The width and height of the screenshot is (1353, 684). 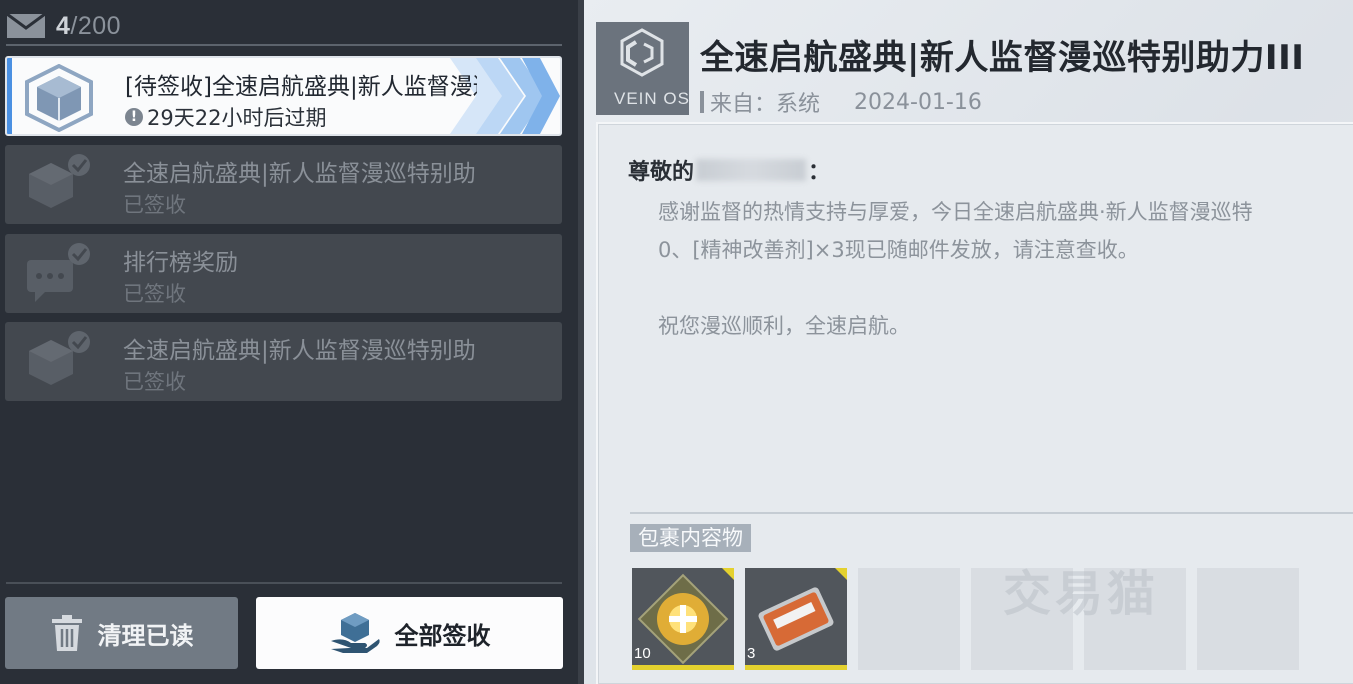 What do you see at coordinates (299, 174) in the screenshot?
I see `mail-title: 全速启航盛典|新人监督漫巡特别助力III` at bounding box center [299, 174].